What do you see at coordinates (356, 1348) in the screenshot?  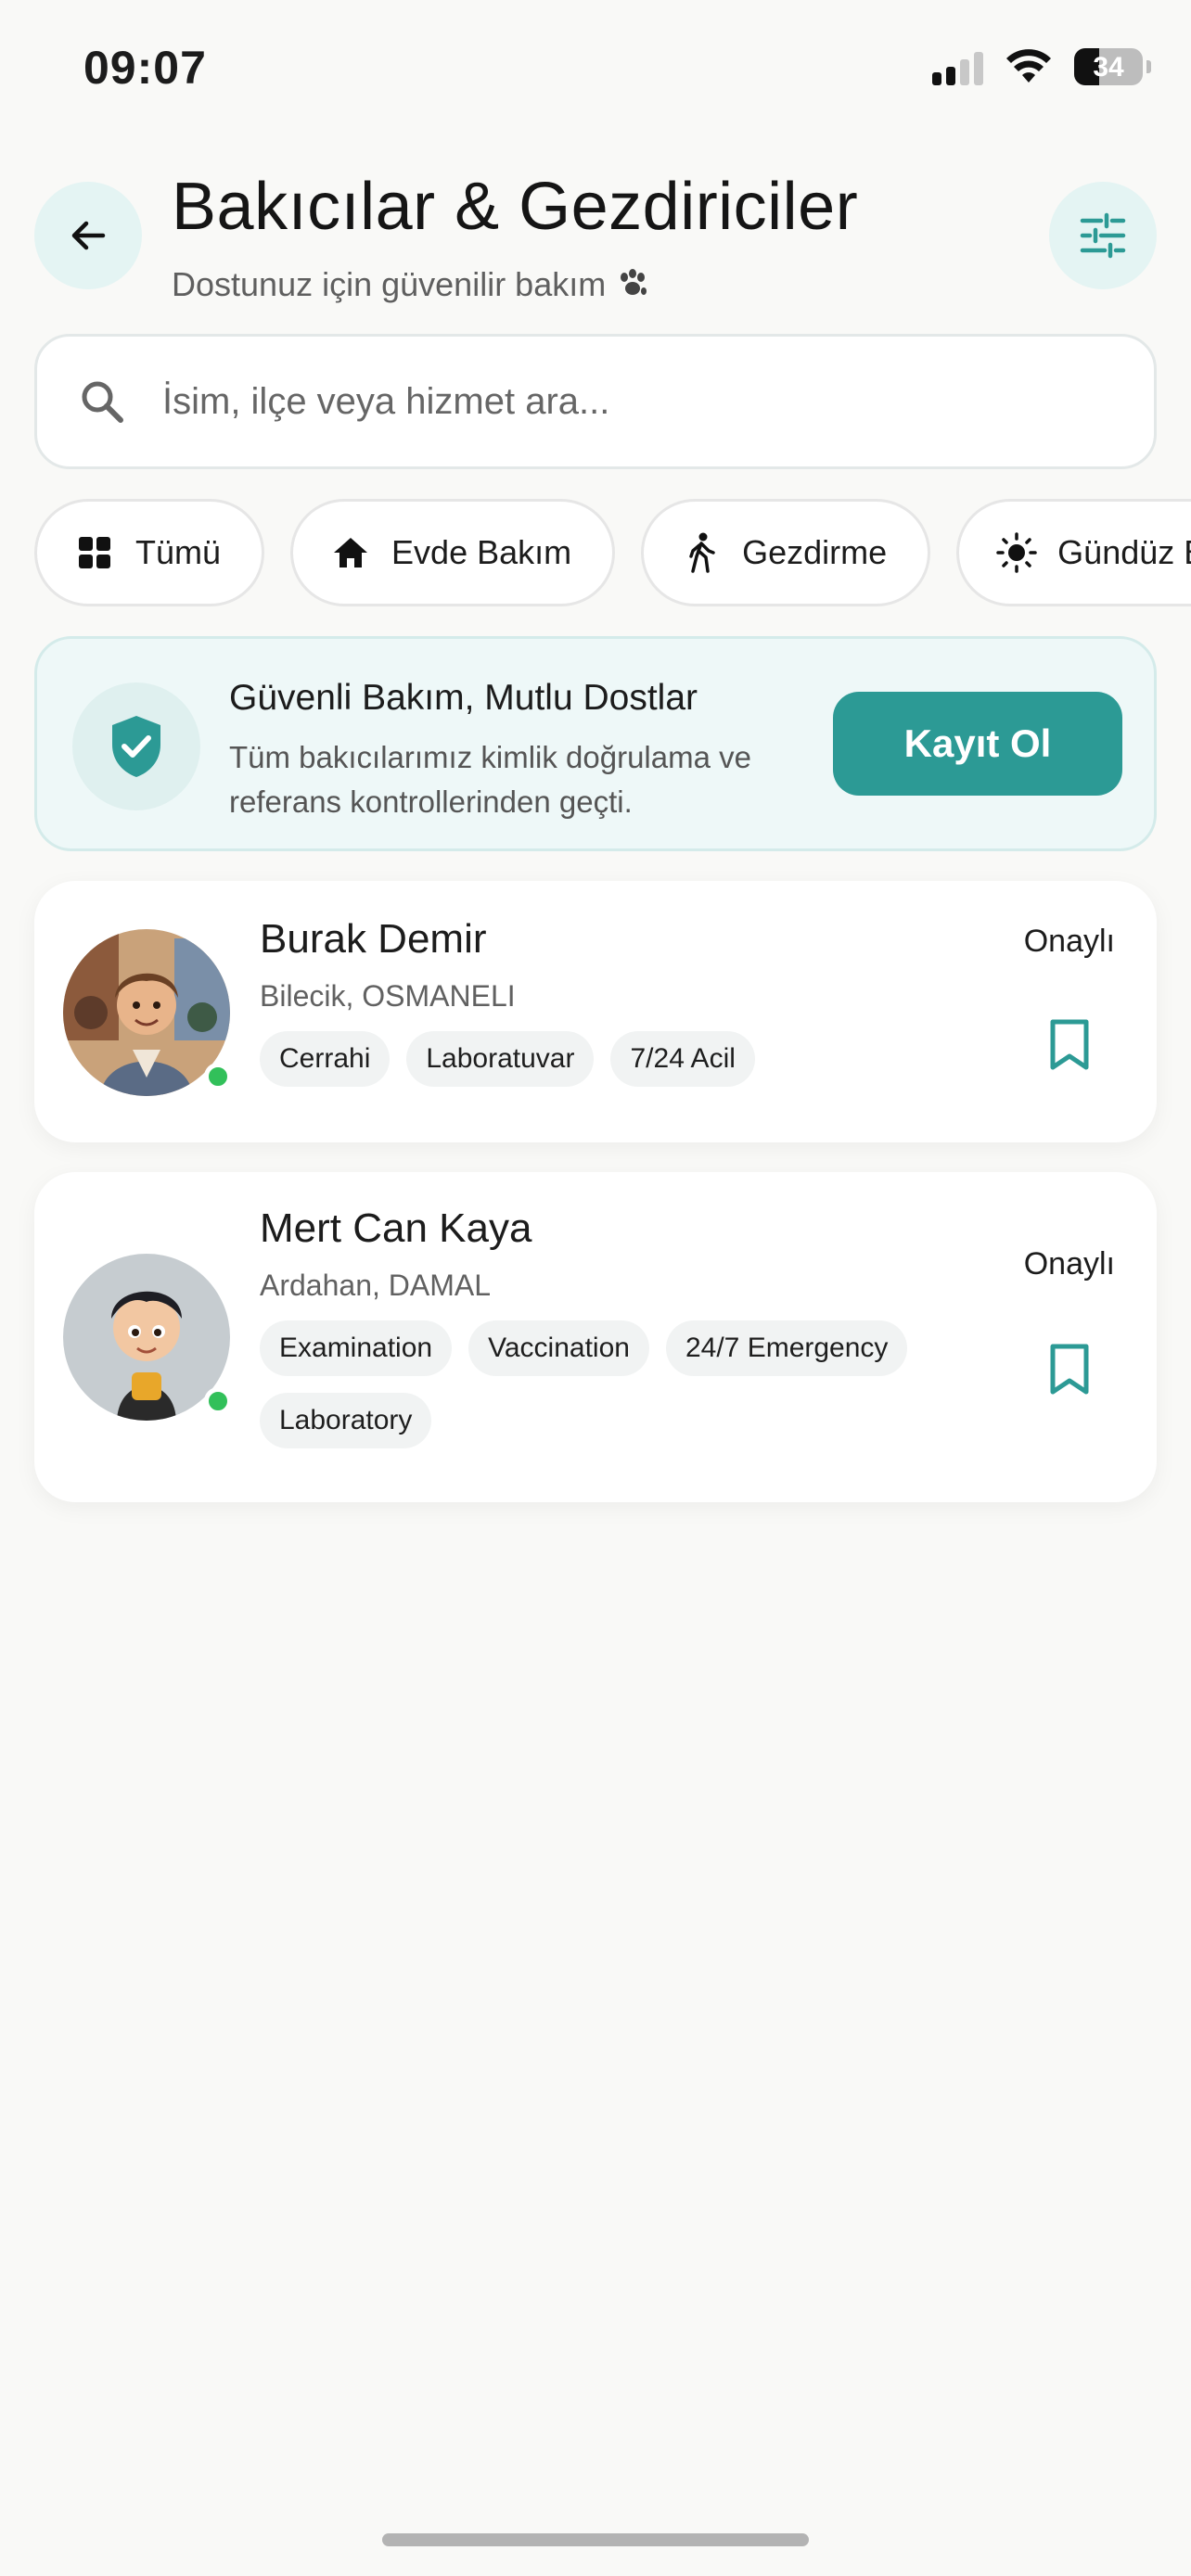 I see `service-tag: Examination` at bounding box center [356, 1348].